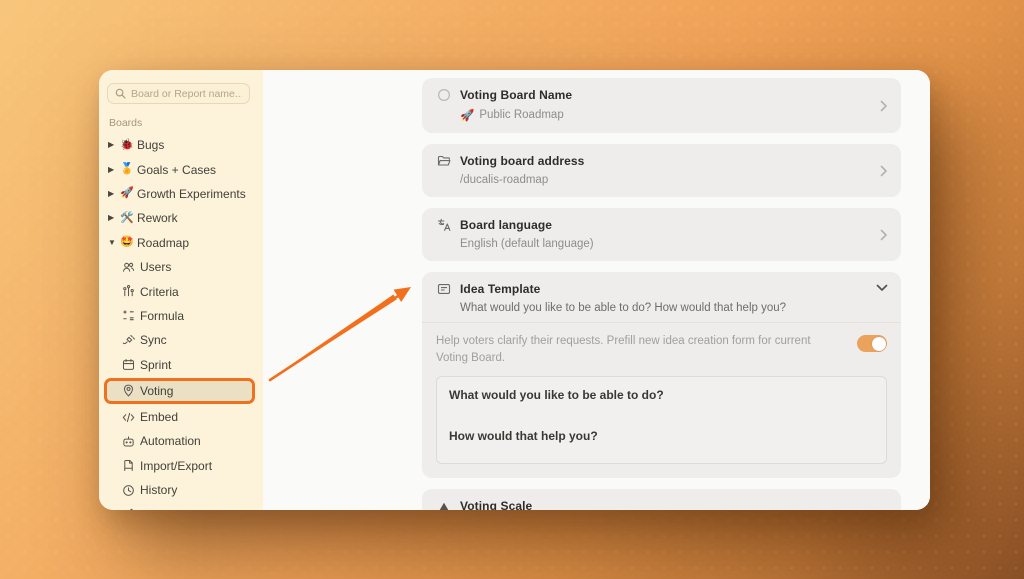  I want to click on expand-arrow-icon: ▼, so click(114, 242).